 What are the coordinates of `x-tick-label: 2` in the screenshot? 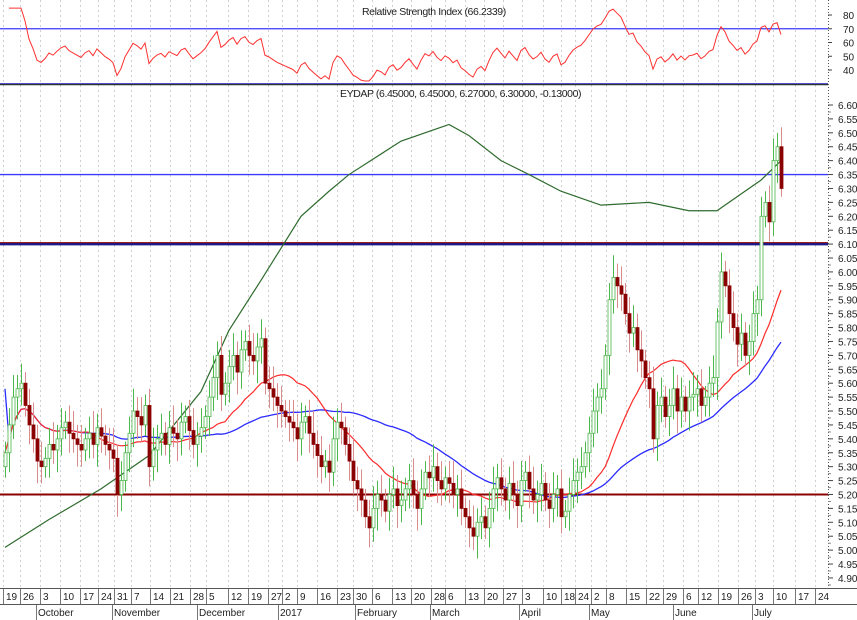 It's located at (288, 597).